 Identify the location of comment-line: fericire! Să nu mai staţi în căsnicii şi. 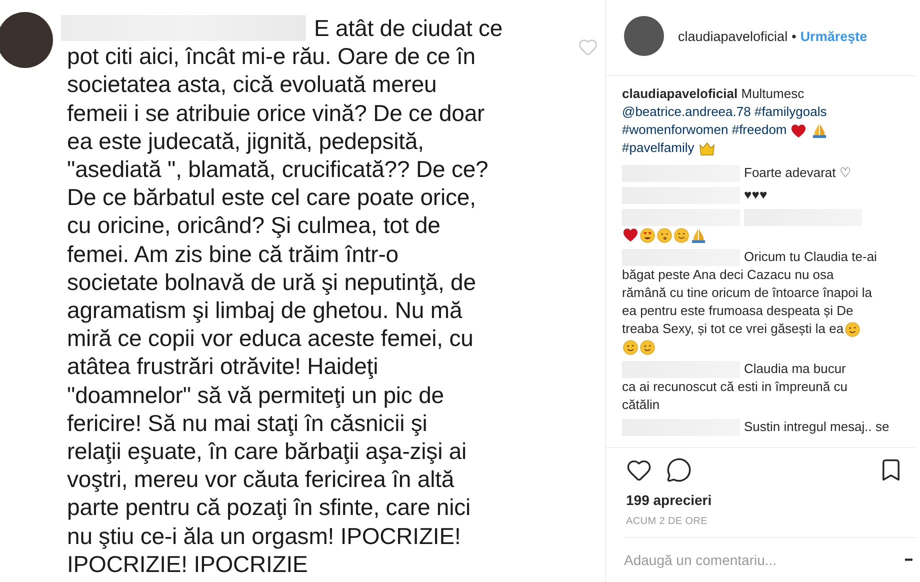
(247, 423).